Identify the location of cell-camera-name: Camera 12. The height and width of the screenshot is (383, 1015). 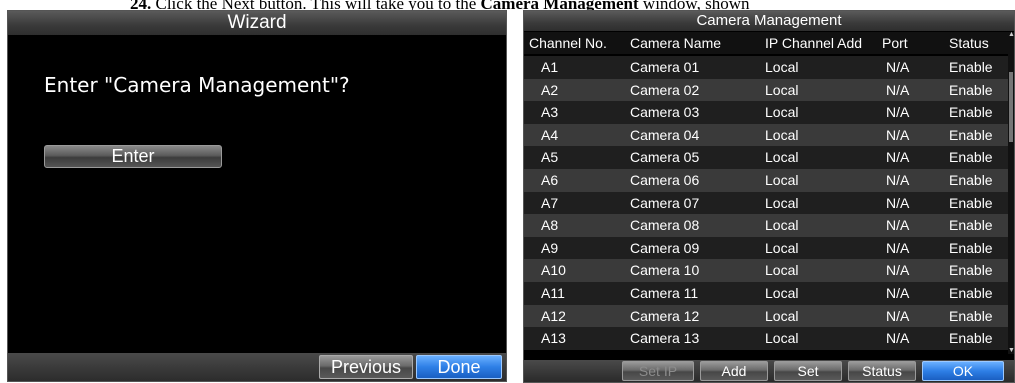
(665, 315).